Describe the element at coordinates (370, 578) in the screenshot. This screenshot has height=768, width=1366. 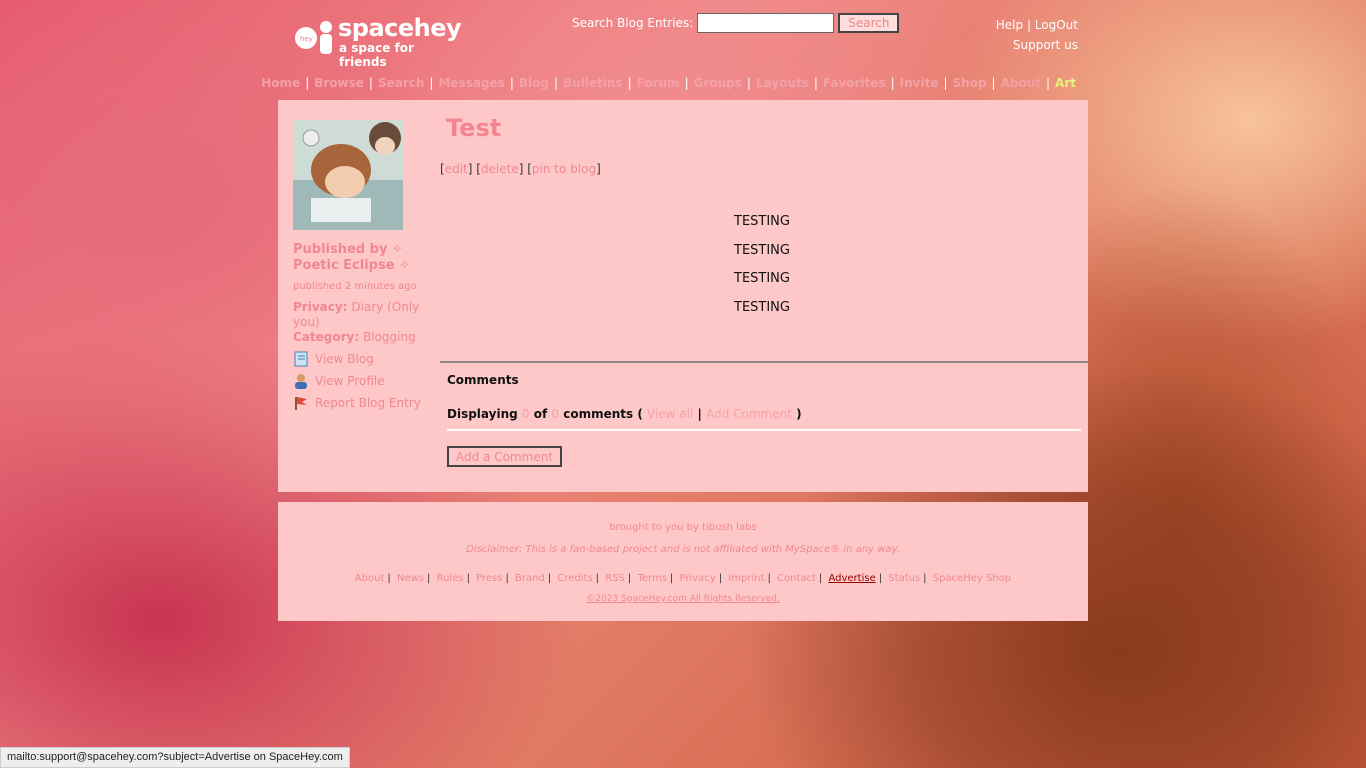
I see `footer-link-about: About` at that location.